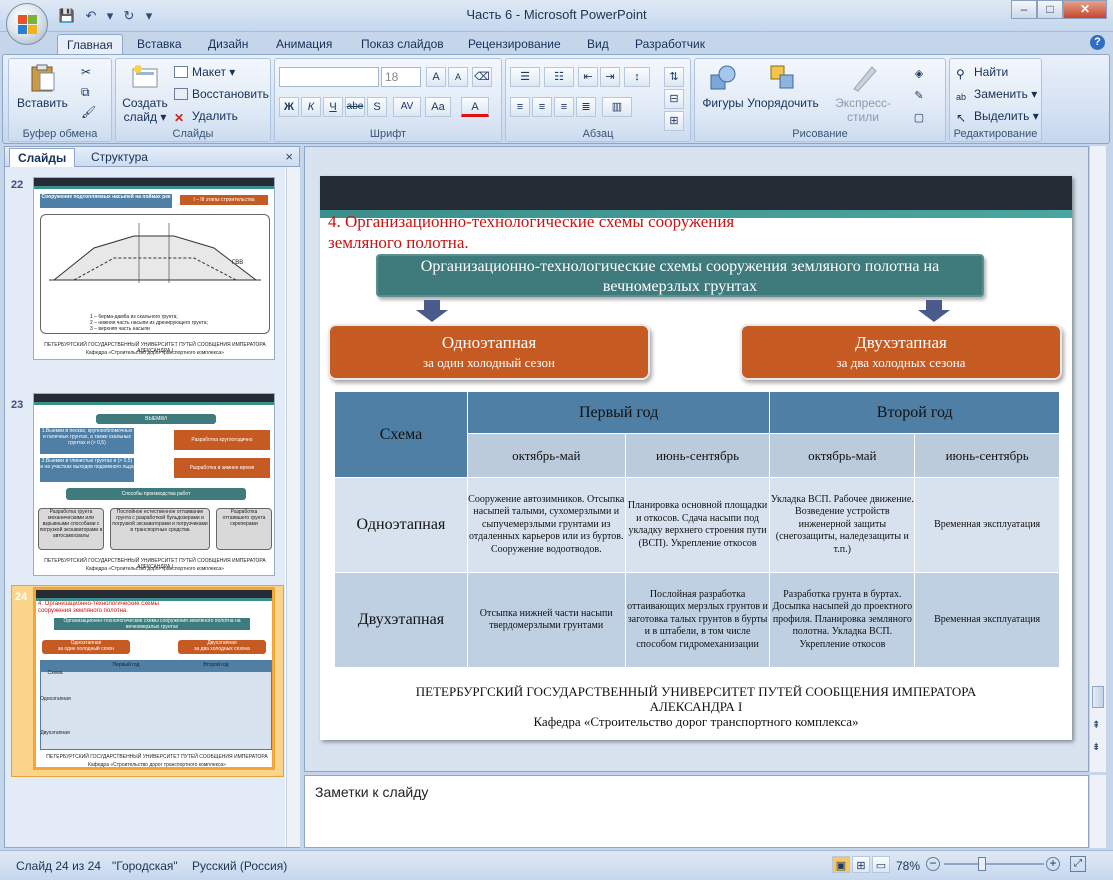 The image size is (1113, 880). I want to click on slideshow-view-icon: ▭, so click(881, 864).